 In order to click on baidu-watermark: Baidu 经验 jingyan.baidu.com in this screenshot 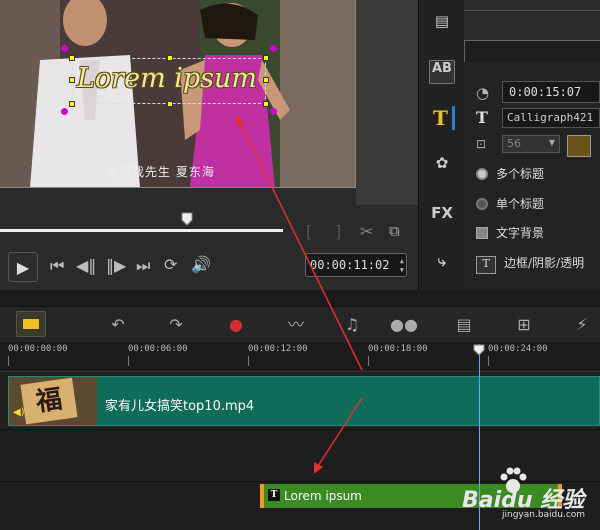, I will do `click(531, 494)`.